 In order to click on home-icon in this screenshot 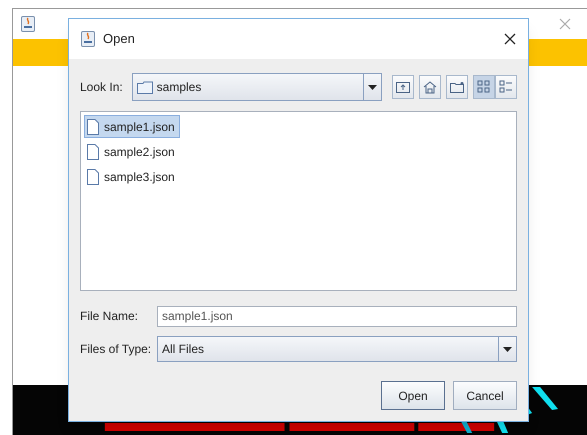, I will do `click(430, 87)`.